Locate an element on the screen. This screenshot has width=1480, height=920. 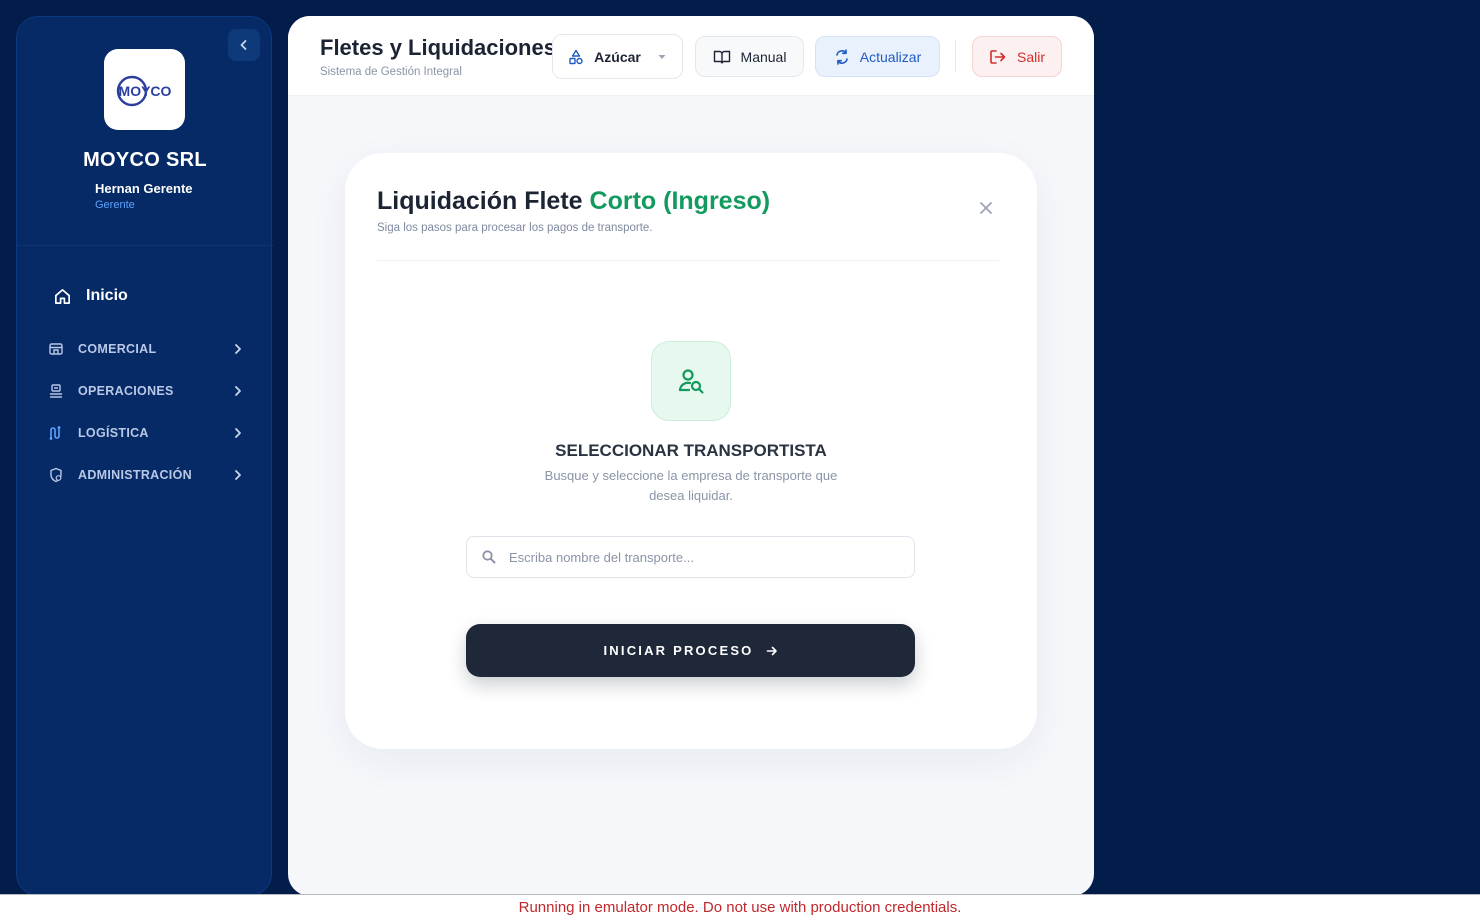
sidebar-item-label: Inicio is located at coordinates (107, 295).